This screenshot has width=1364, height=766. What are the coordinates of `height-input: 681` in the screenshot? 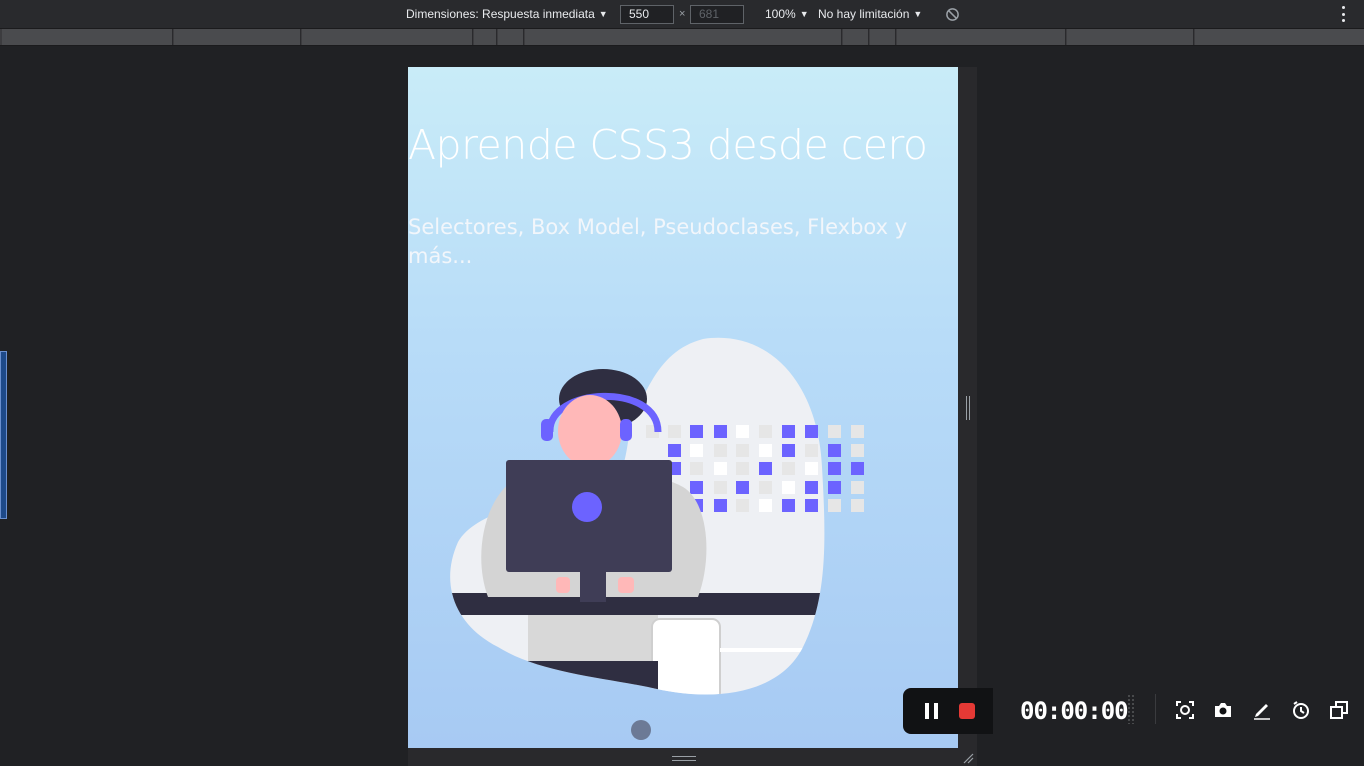 It's located at (717, 14).